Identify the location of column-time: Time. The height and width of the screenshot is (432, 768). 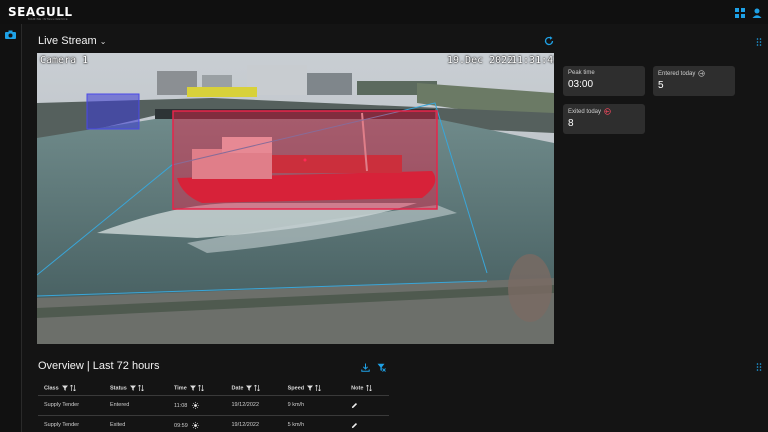
(196, 388).